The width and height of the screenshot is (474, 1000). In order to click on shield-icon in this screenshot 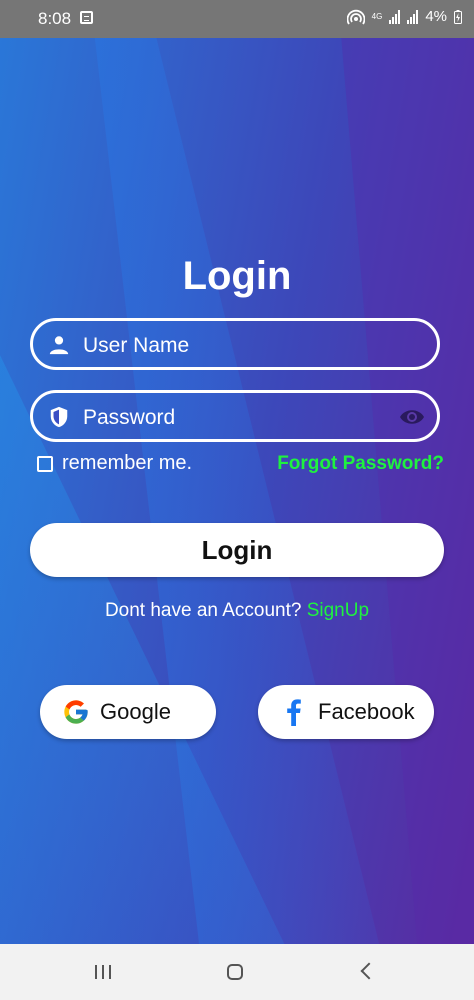, I will do `click(59, 417)`.